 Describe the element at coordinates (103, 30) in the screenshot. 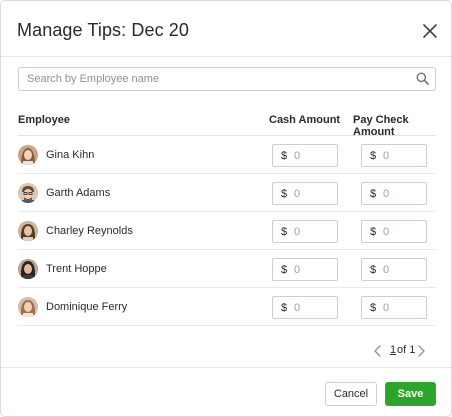

I see `modal-title: Manage Tips: Dec 20` at that location.